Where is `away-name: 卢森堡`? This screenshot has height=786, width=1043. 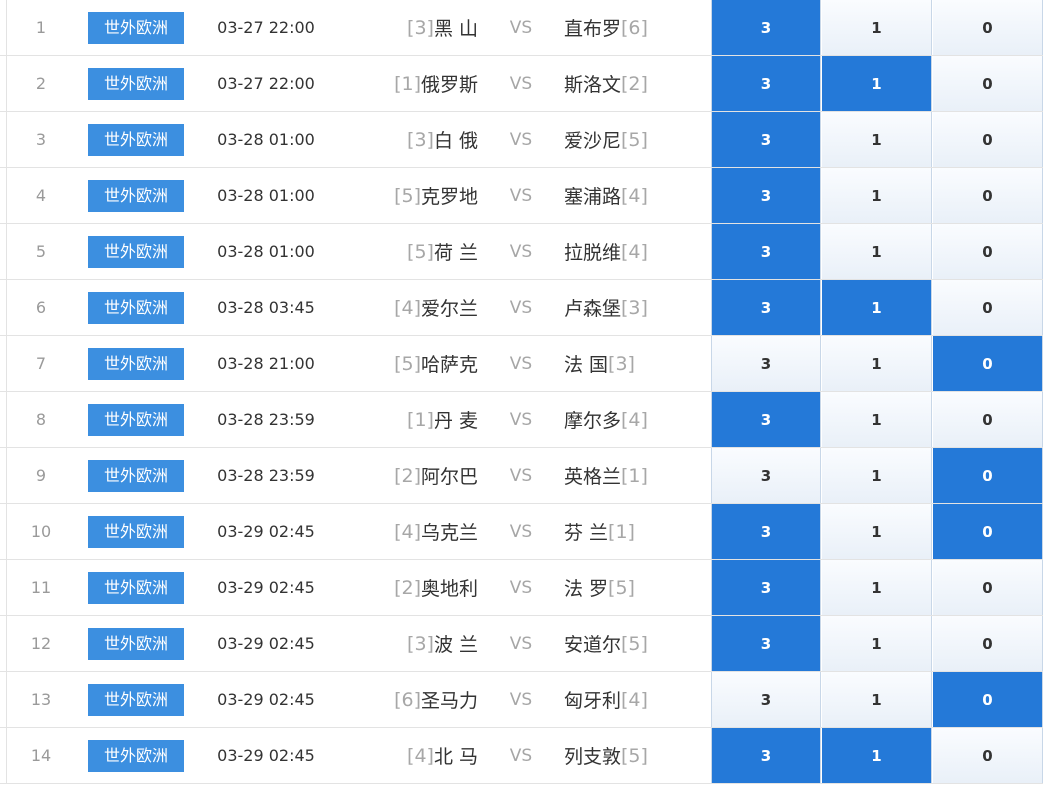
away-name: 卢森堡 is located at coordinates (593, 309).